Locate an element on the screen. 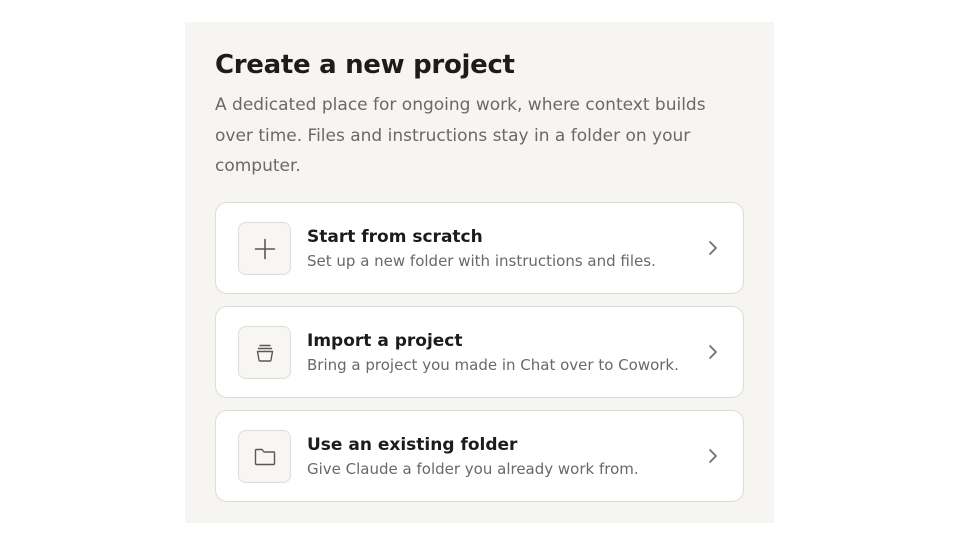 The image size is (960, 545). option-title: Import a project is located at coordinates (385, 341).